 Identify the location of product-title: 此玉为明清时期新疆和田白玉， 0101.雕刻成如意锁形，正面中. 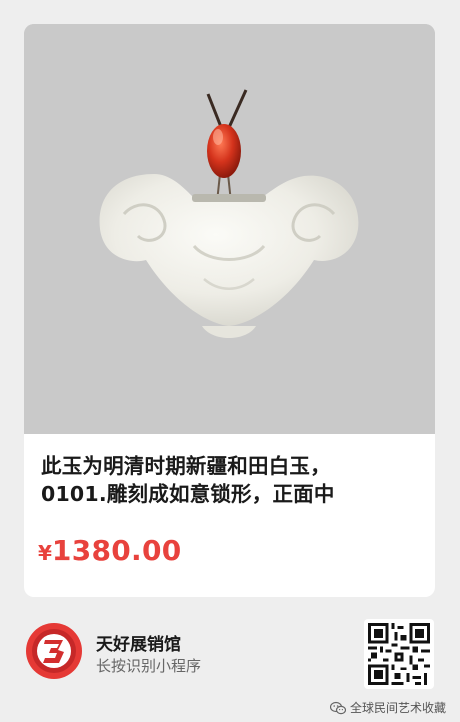
(231, 480).